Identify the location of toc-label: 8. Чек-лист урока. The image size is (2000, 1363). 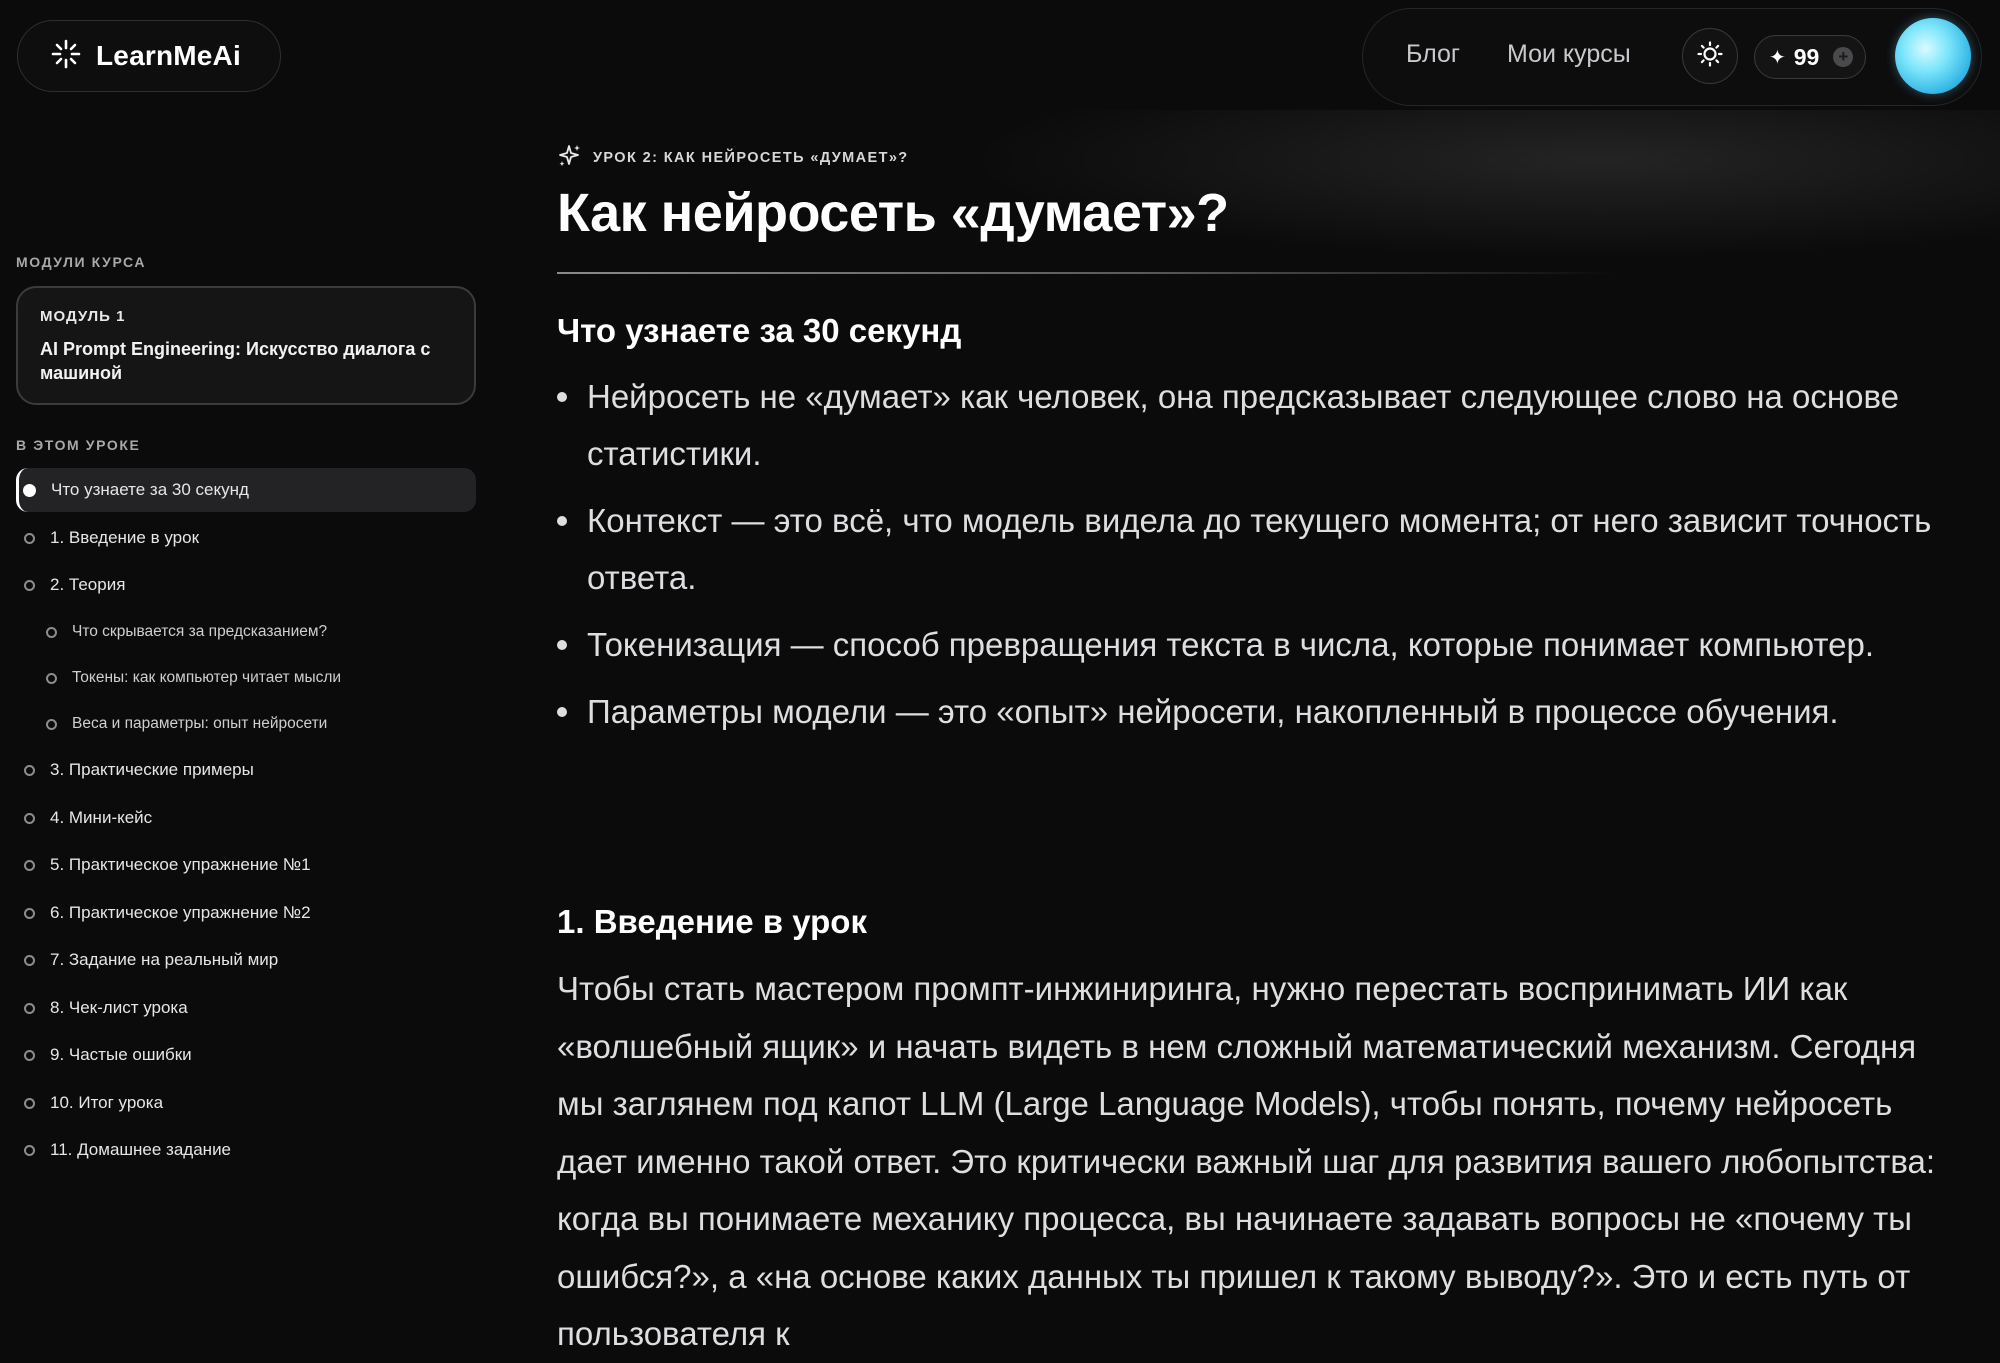
(119, 1007).